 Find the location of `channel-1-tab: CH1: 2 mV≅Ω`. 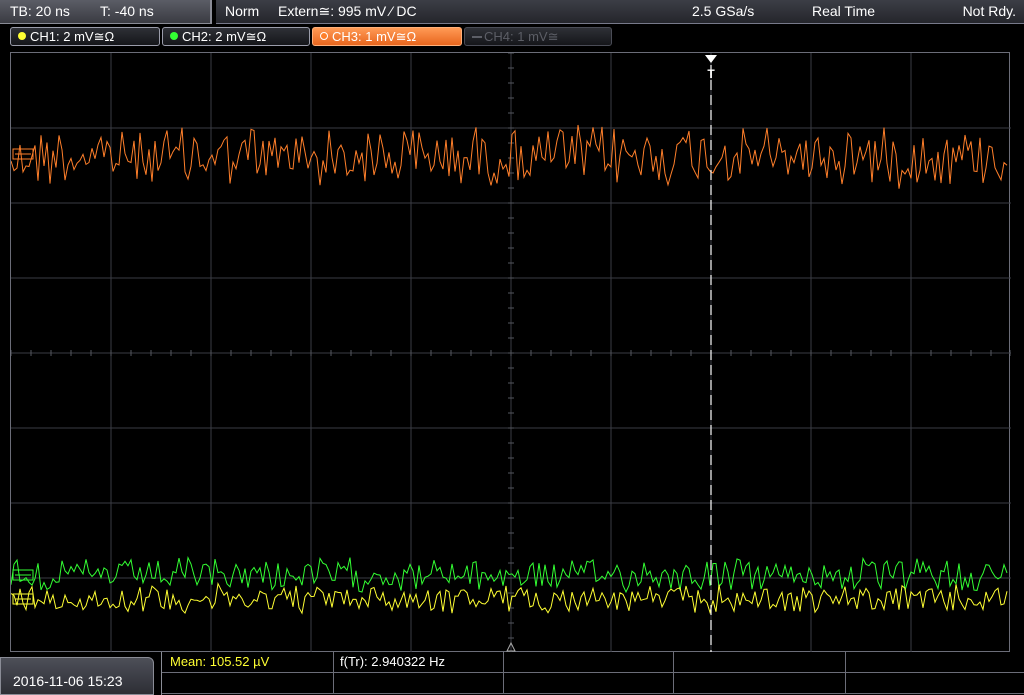

channel-1-tab: CH1: 2 mV≅Ω is located at coordinates (85, 36).